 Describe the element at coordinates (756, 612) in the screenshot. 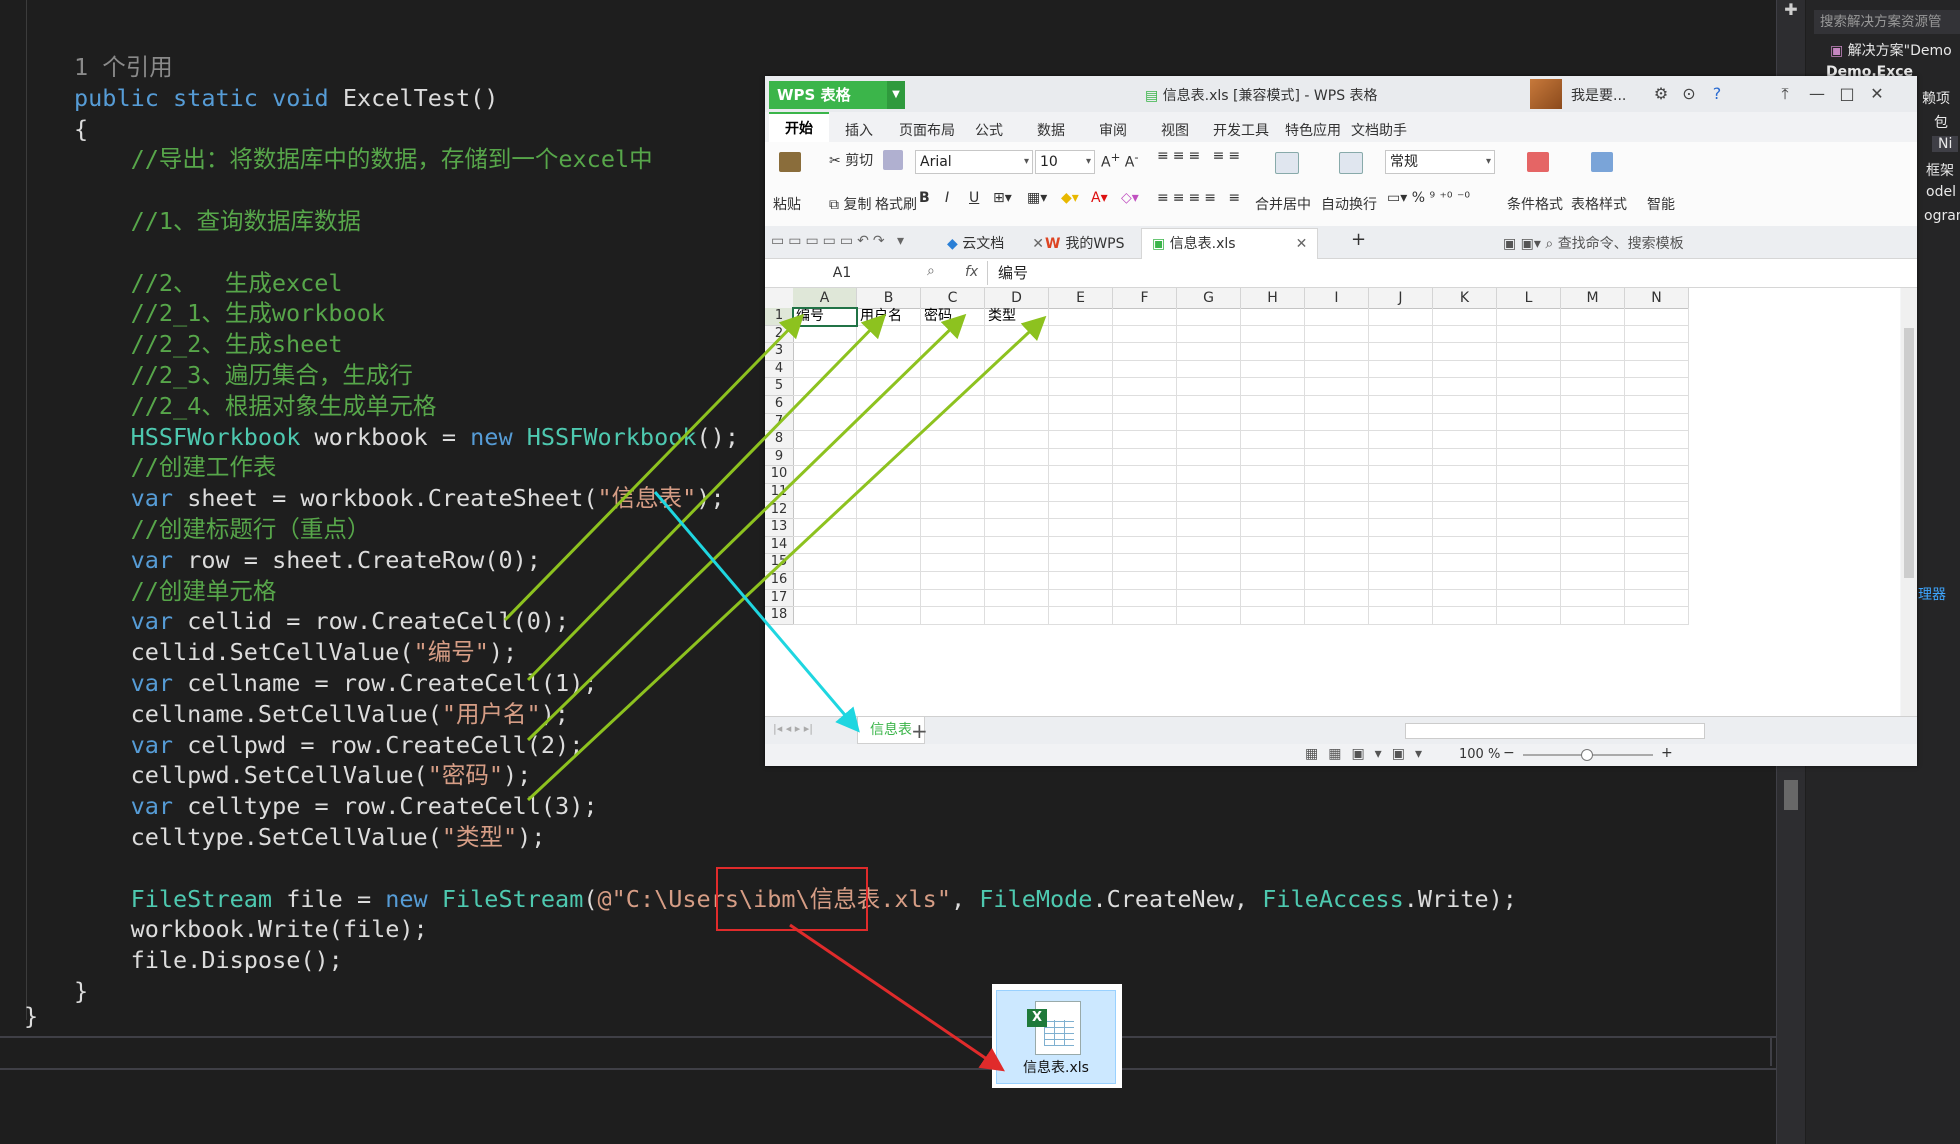

I see `arrow-sheet-tab` at that location.